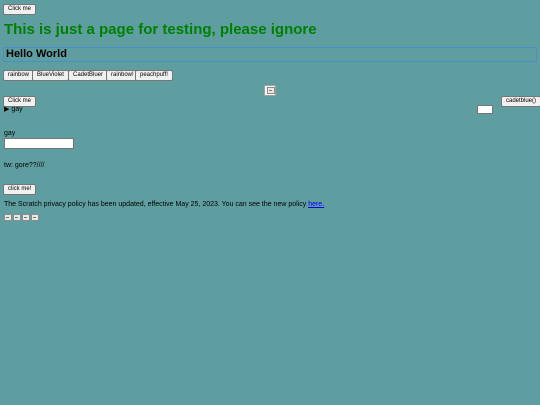  I want to click on tw-text: tw: gore??////, so click(24, 165).